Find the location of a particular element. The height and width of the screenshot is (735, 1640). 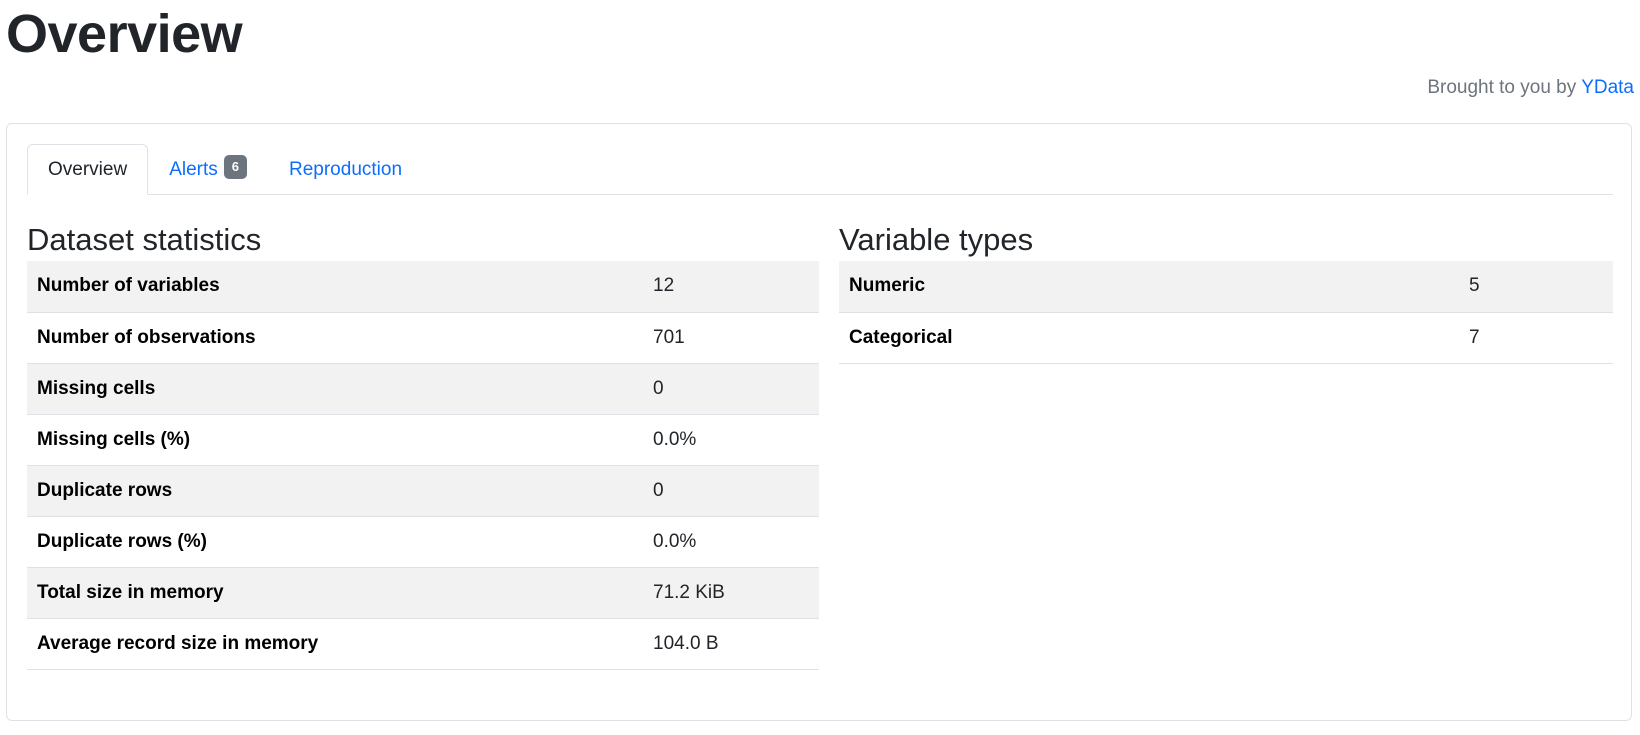

page-title: Overview is located at coordinates (124, 34).